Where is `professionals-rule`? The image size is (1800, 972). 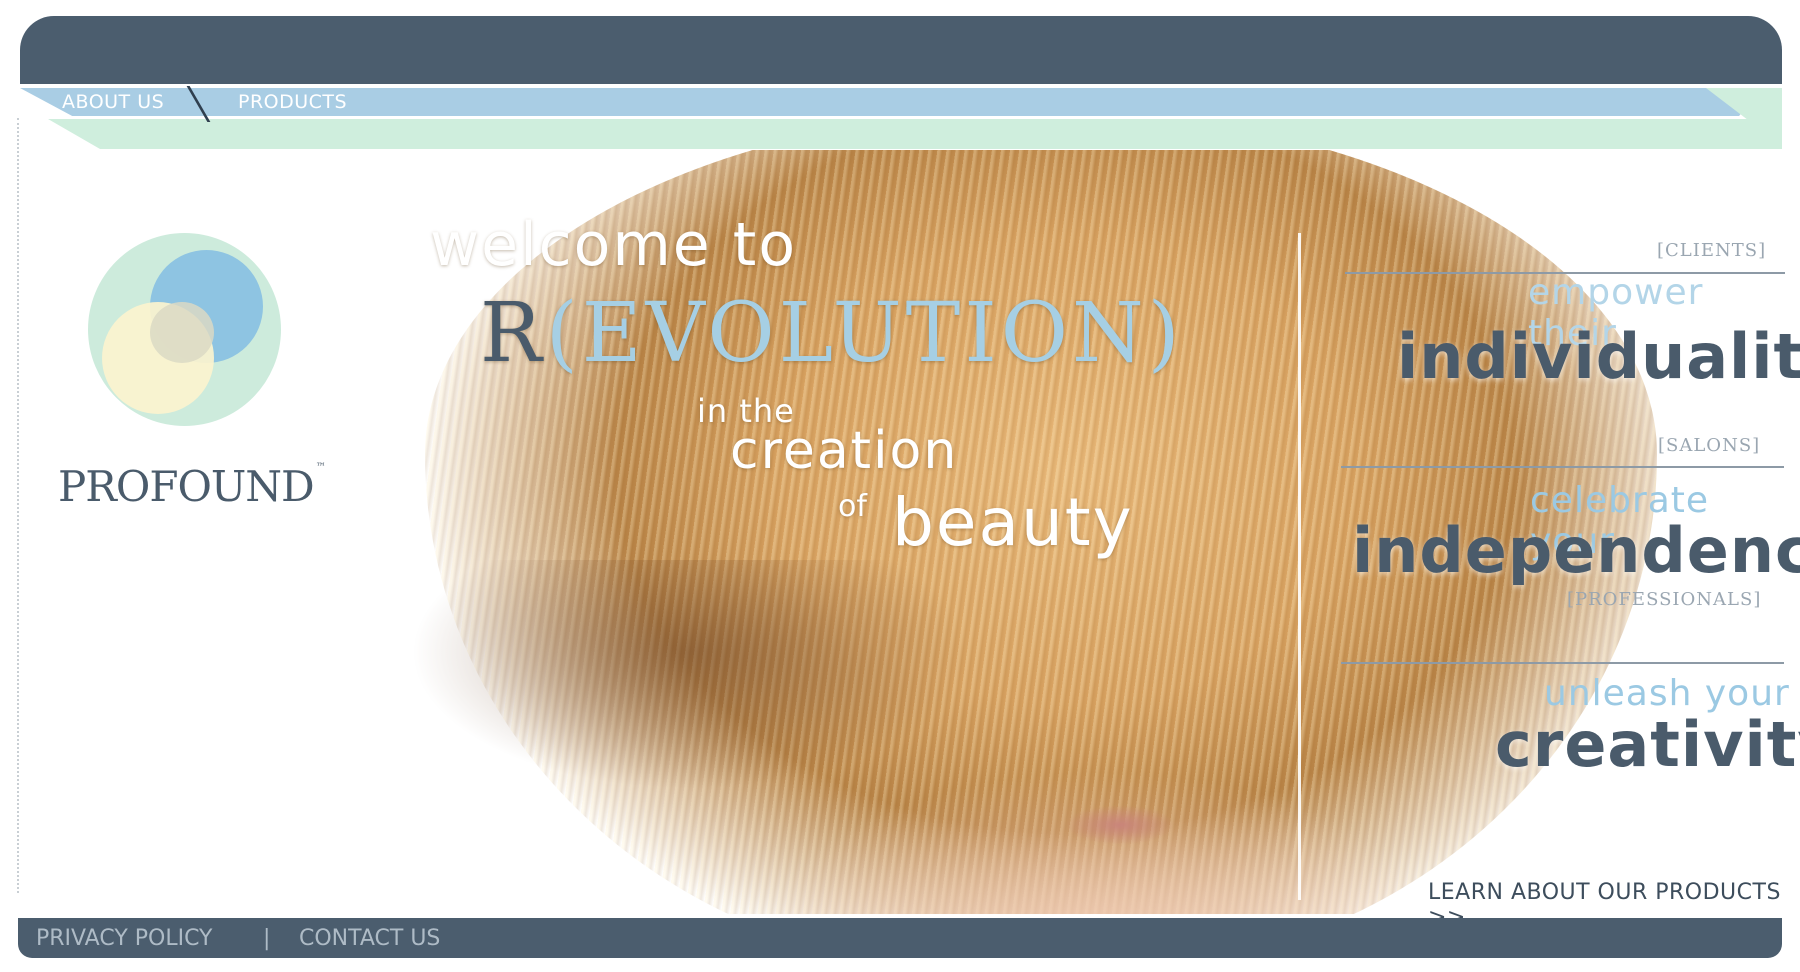 professionals-rule is located at coordinates (1562, 663).